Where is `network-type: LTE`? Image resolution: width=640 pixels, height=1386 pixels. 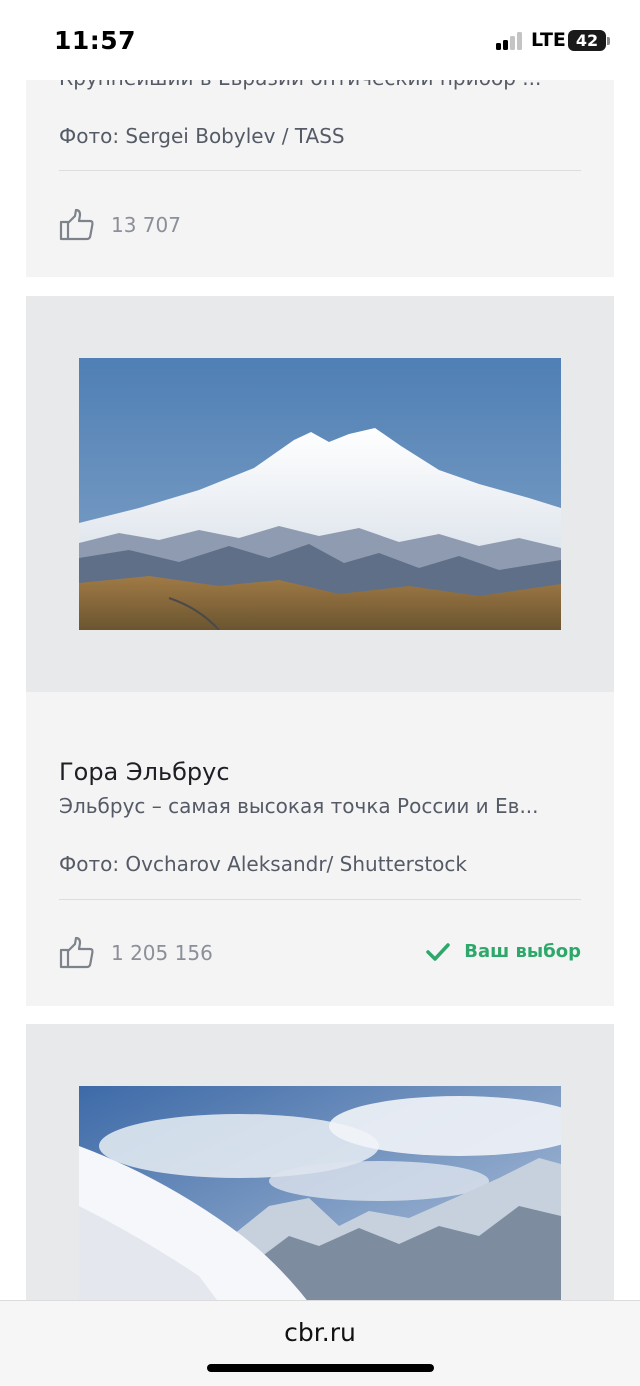 network-type: LTE is located at coordinates (548, 40).